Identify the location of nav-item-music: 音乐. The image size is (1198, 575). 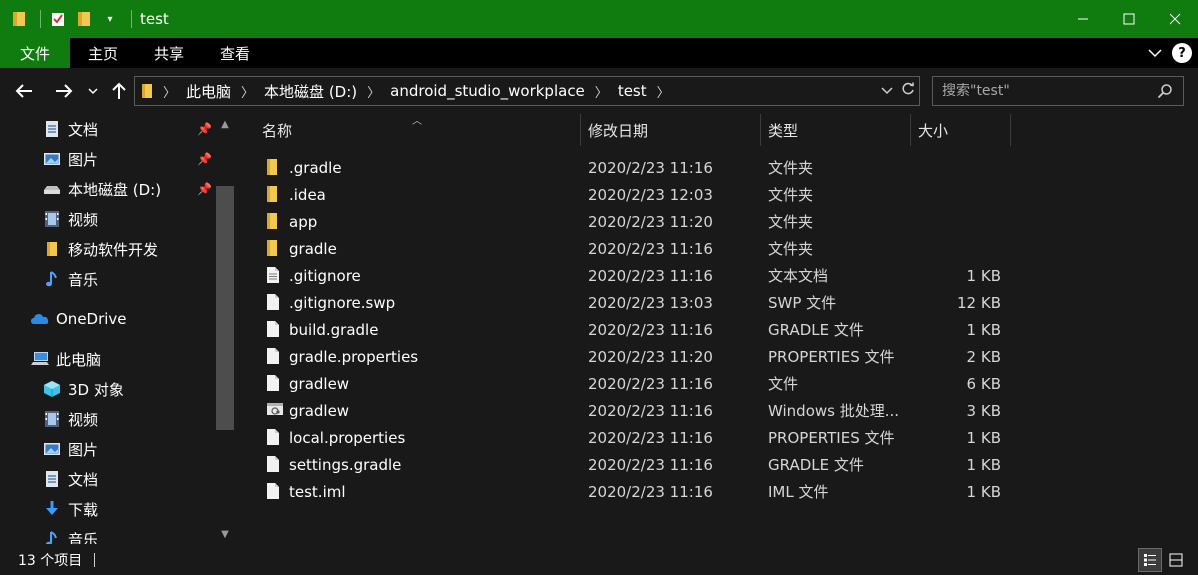
(70, 279).